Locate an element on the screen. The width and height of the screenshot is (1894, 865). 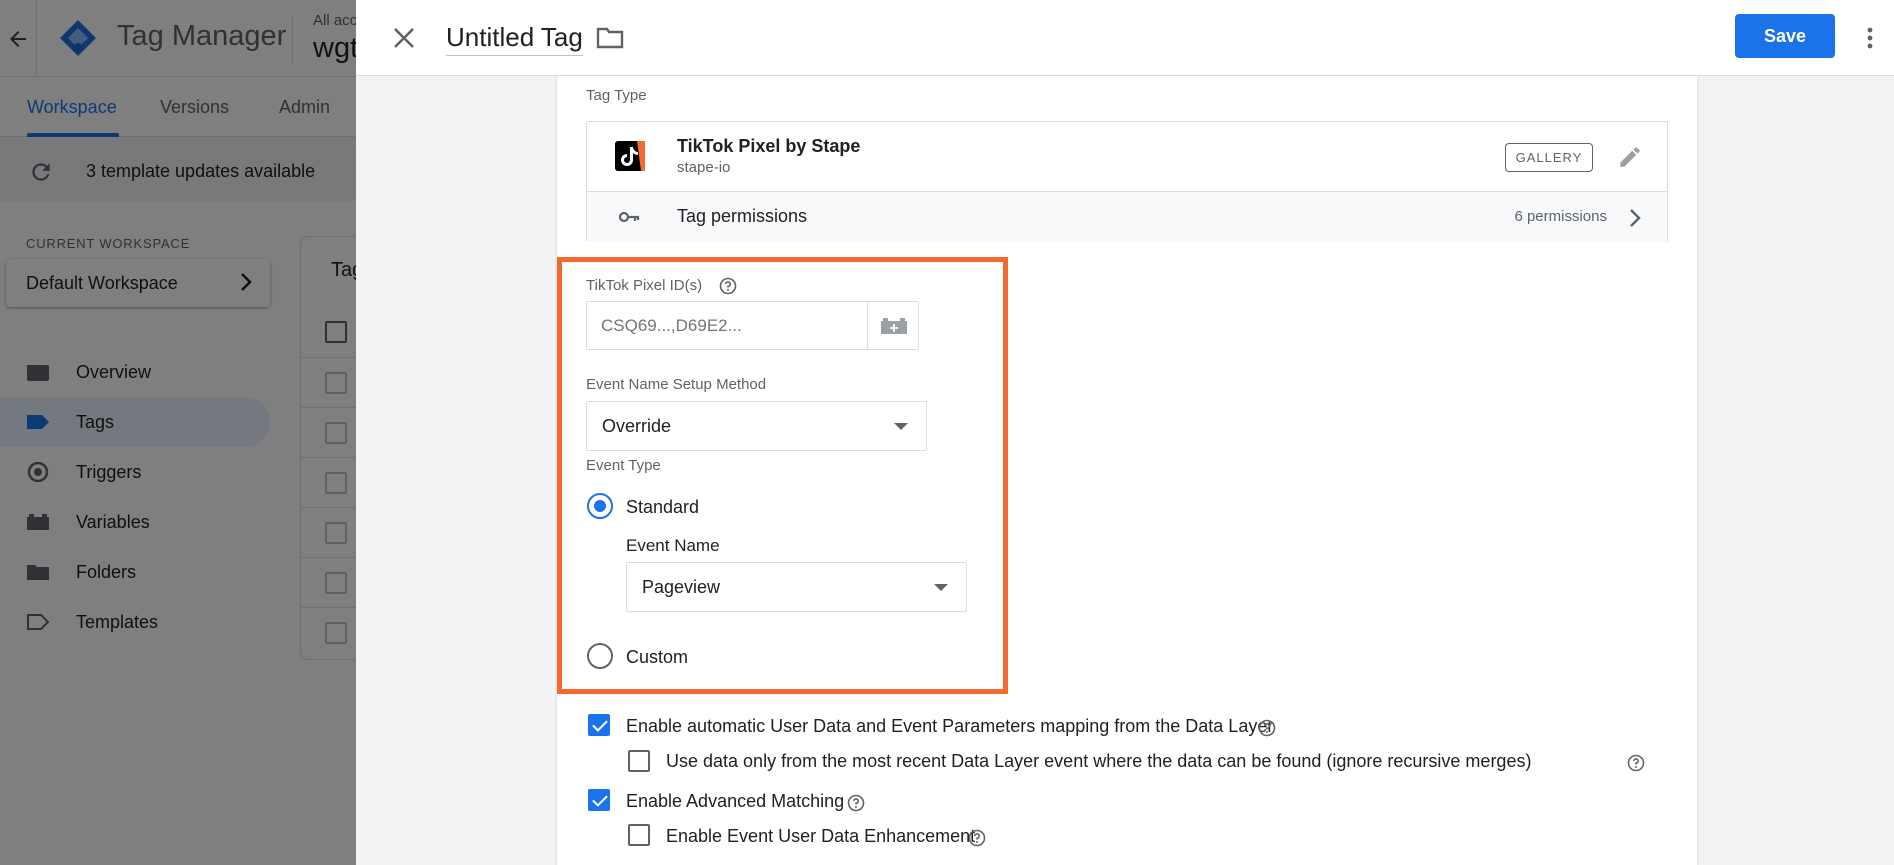
tag-type-vendor: stape-io is located at coordinates (704, 167).